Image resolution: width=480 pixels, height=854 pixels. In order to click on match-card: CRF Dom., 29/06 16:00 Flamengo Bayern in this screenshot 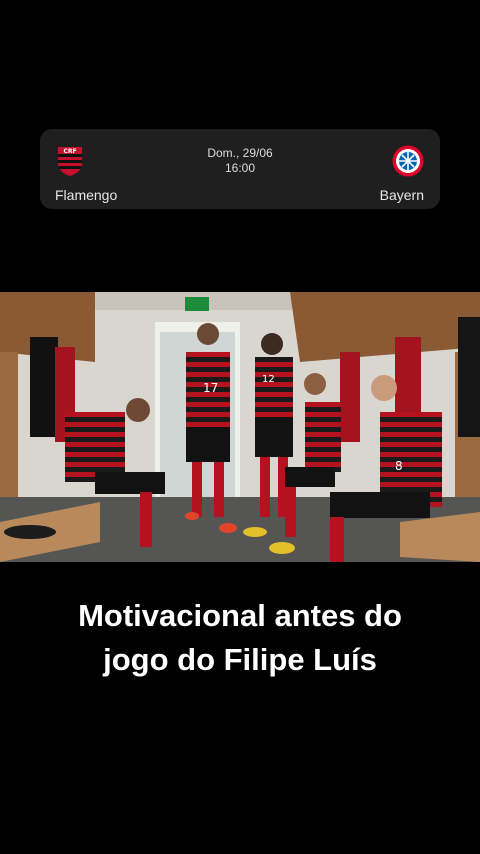, I will do `click(240, 169)`.